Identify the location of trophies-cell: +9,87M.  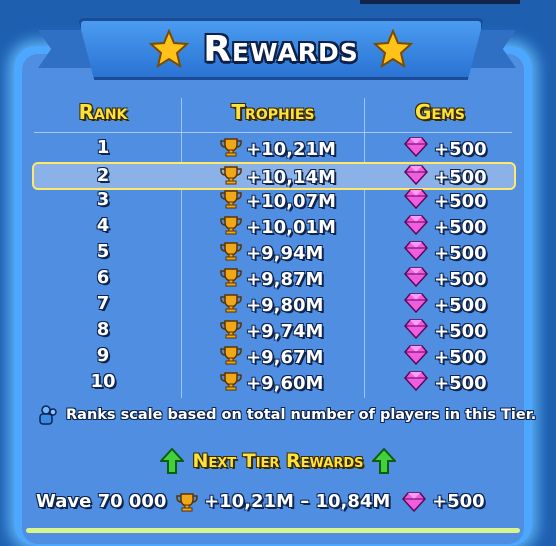
(271, 279).